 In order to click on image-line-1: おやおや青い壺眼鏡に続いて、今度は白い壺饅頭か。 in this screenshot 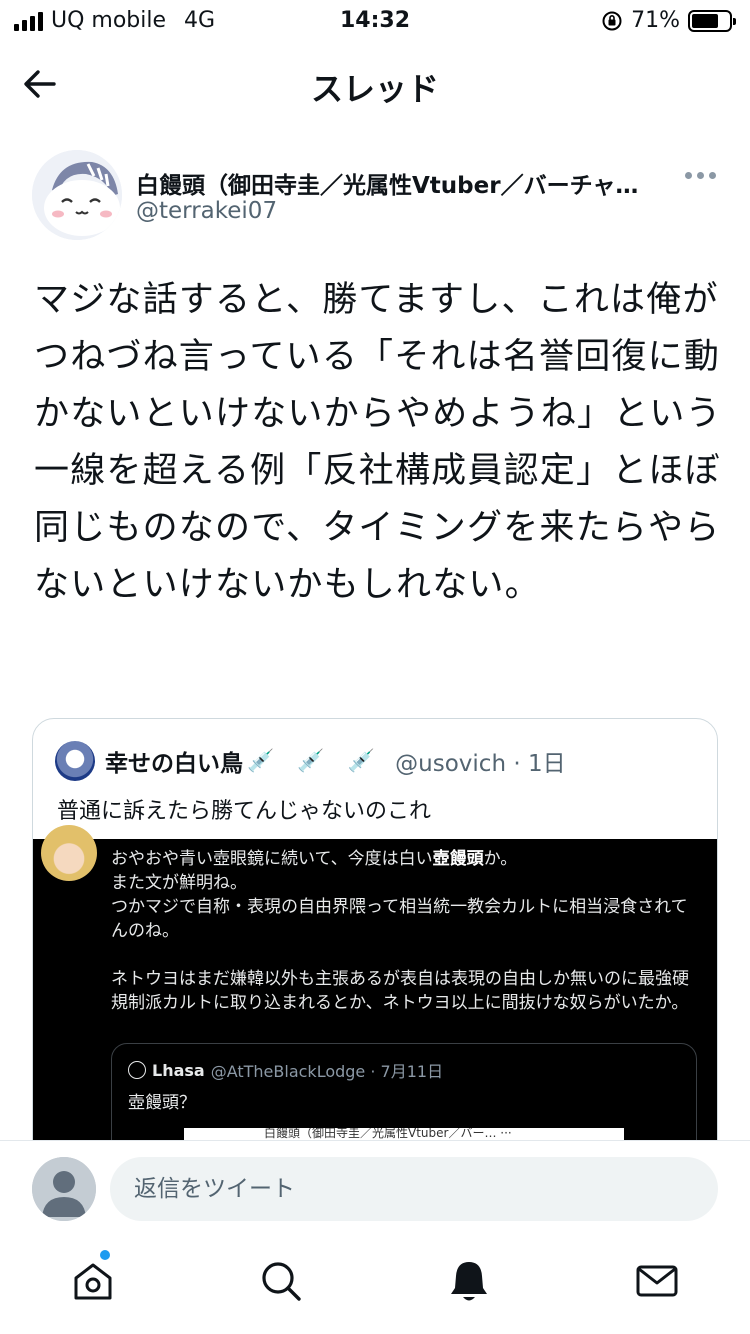, I will do `click(314, 859)`.